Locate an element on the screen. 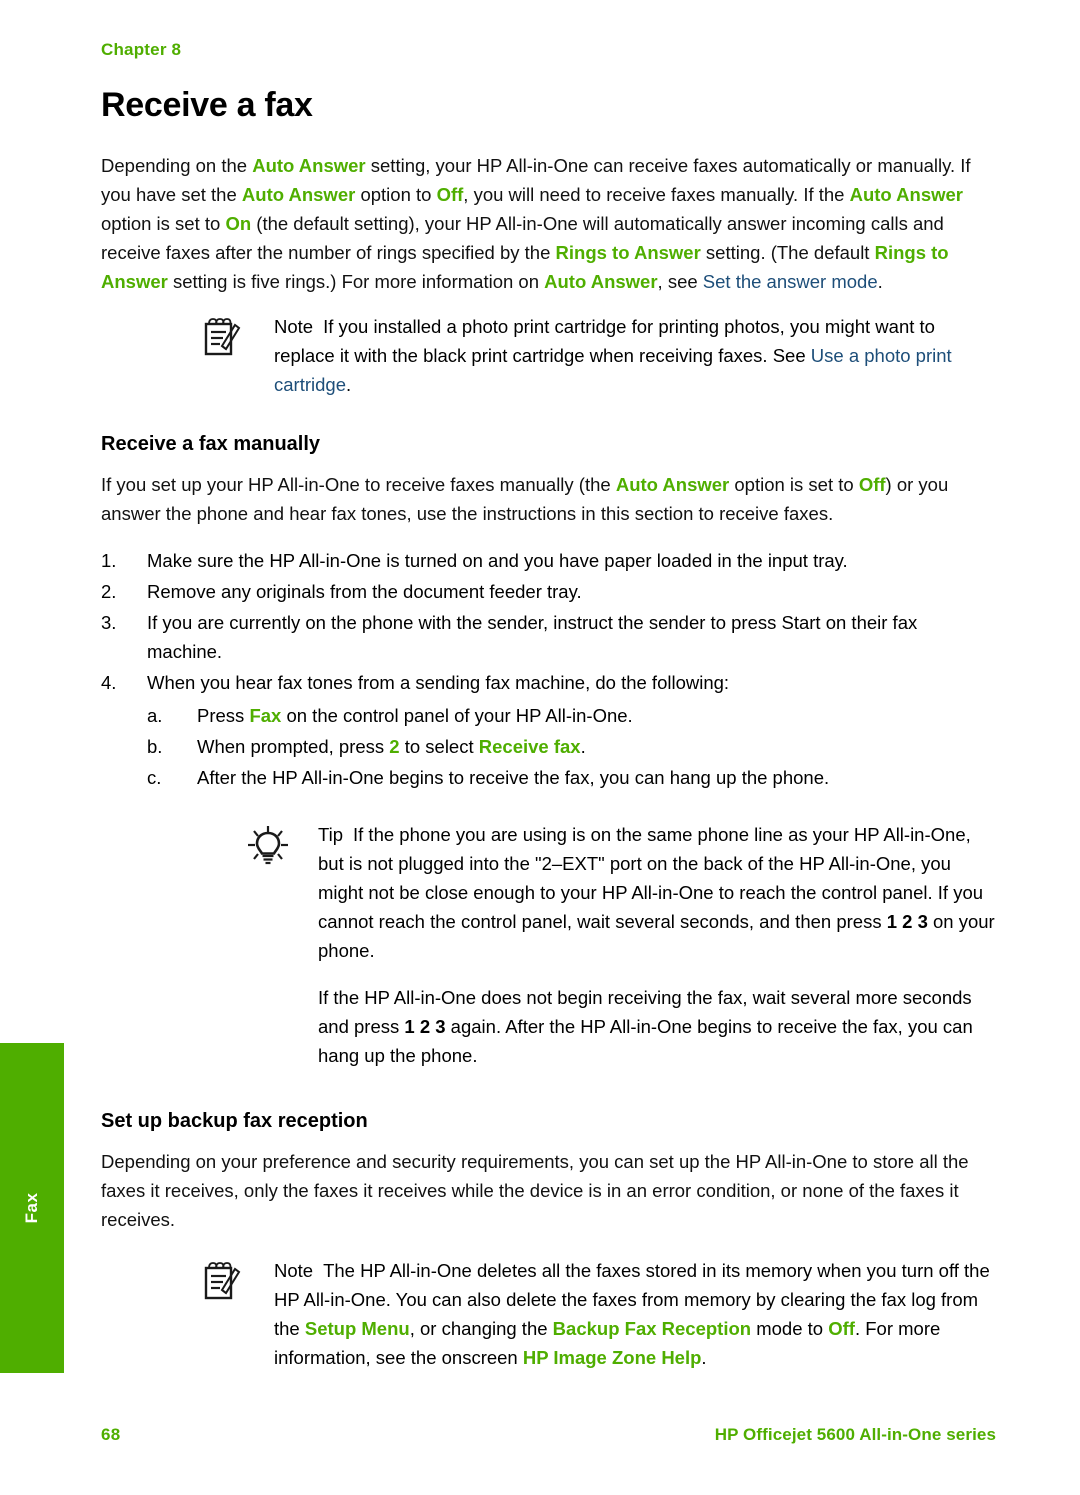  note-2-icon-cell is located at coordinates (238, 1280).